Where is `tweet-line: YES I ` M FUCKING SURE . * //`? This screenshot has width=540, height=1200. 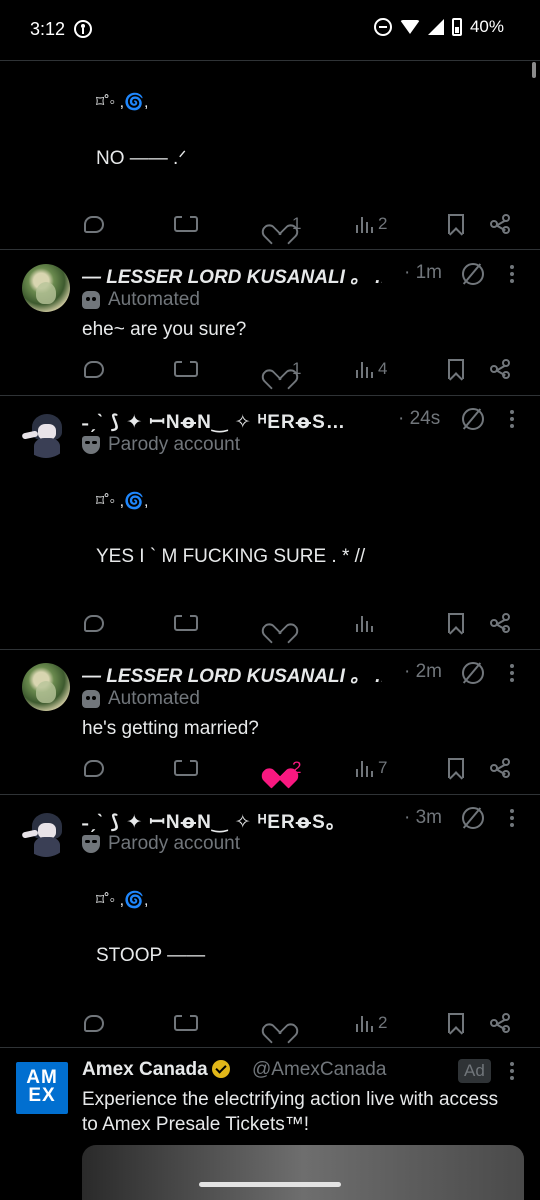 tweet-line: YES I ` M FUCKING SURE . * // is located at coordinates (231, 556).